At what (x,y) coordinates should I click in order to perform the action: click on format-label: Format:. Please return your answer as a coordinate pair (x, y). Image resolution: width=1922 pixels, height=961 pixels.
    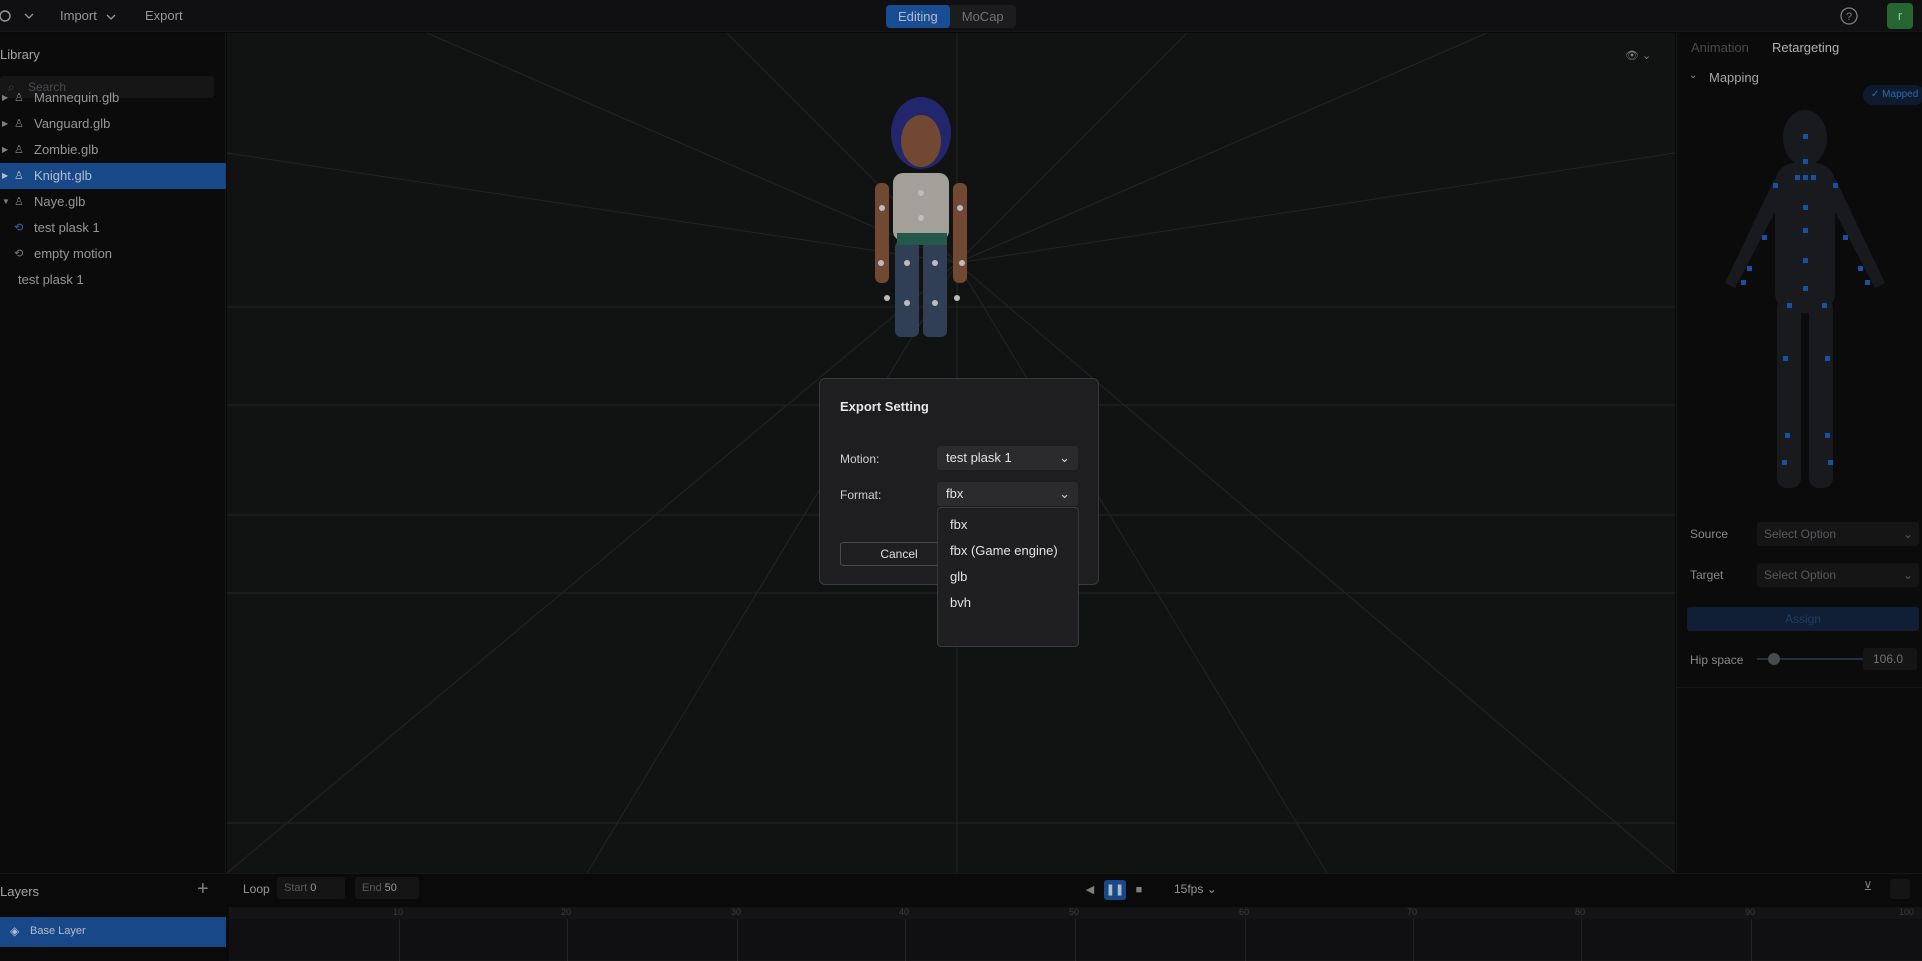
    Looking at the image, I should click on (861, 495).